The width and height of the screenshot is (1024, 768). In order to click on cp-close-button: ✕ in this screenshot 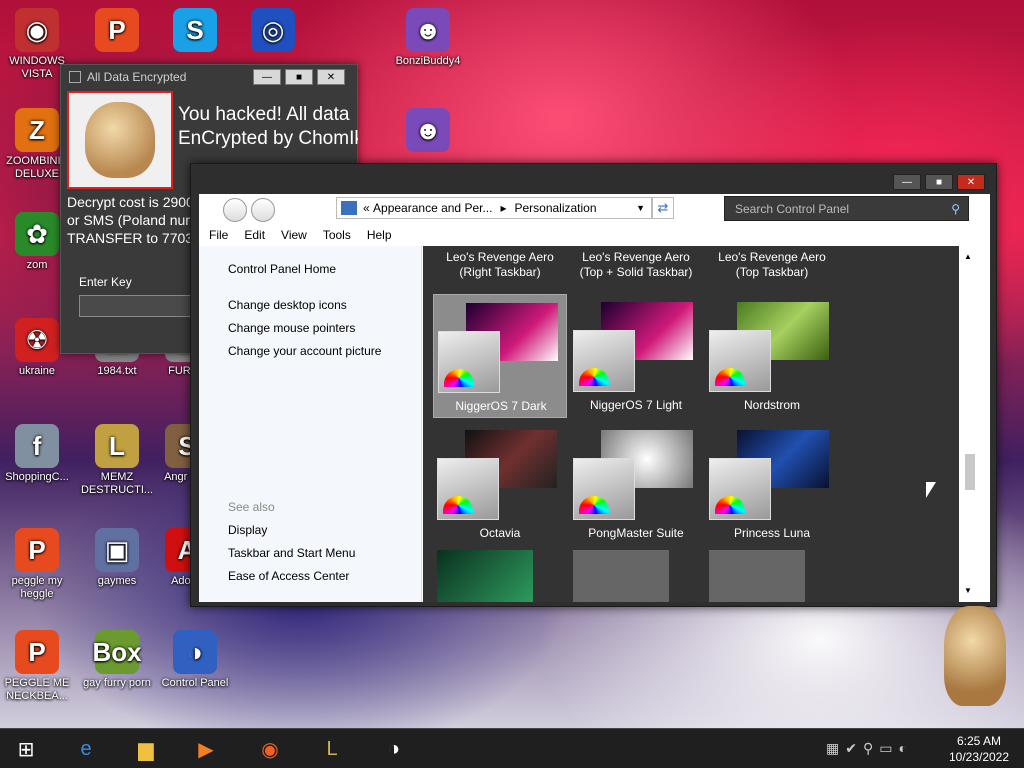, I will do `click(971, 182)`.